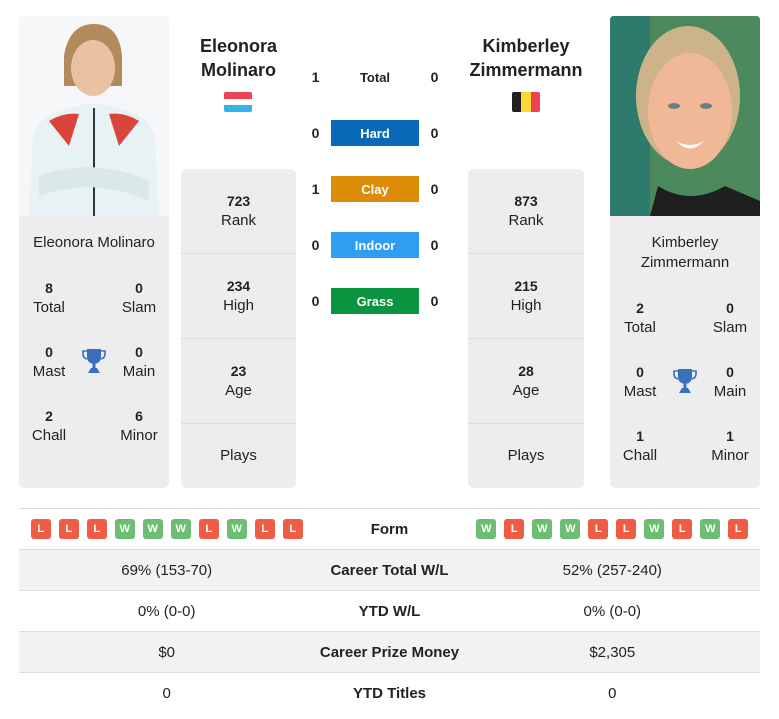 The width and height of the screenshot is (779, 719). I want to click on table-row: 0% (0-0) YTD W/L 0% (0-0), so click(389, 611).